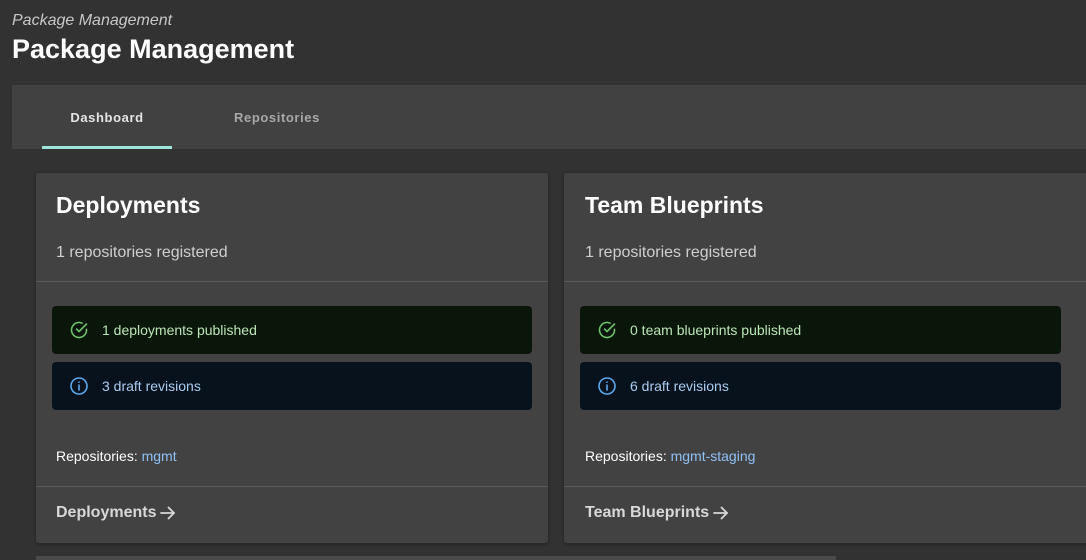  Describe the element at coordinates (647, 512) in the screenshot. I see `footer-link-label: Team Blueprints` at that location.